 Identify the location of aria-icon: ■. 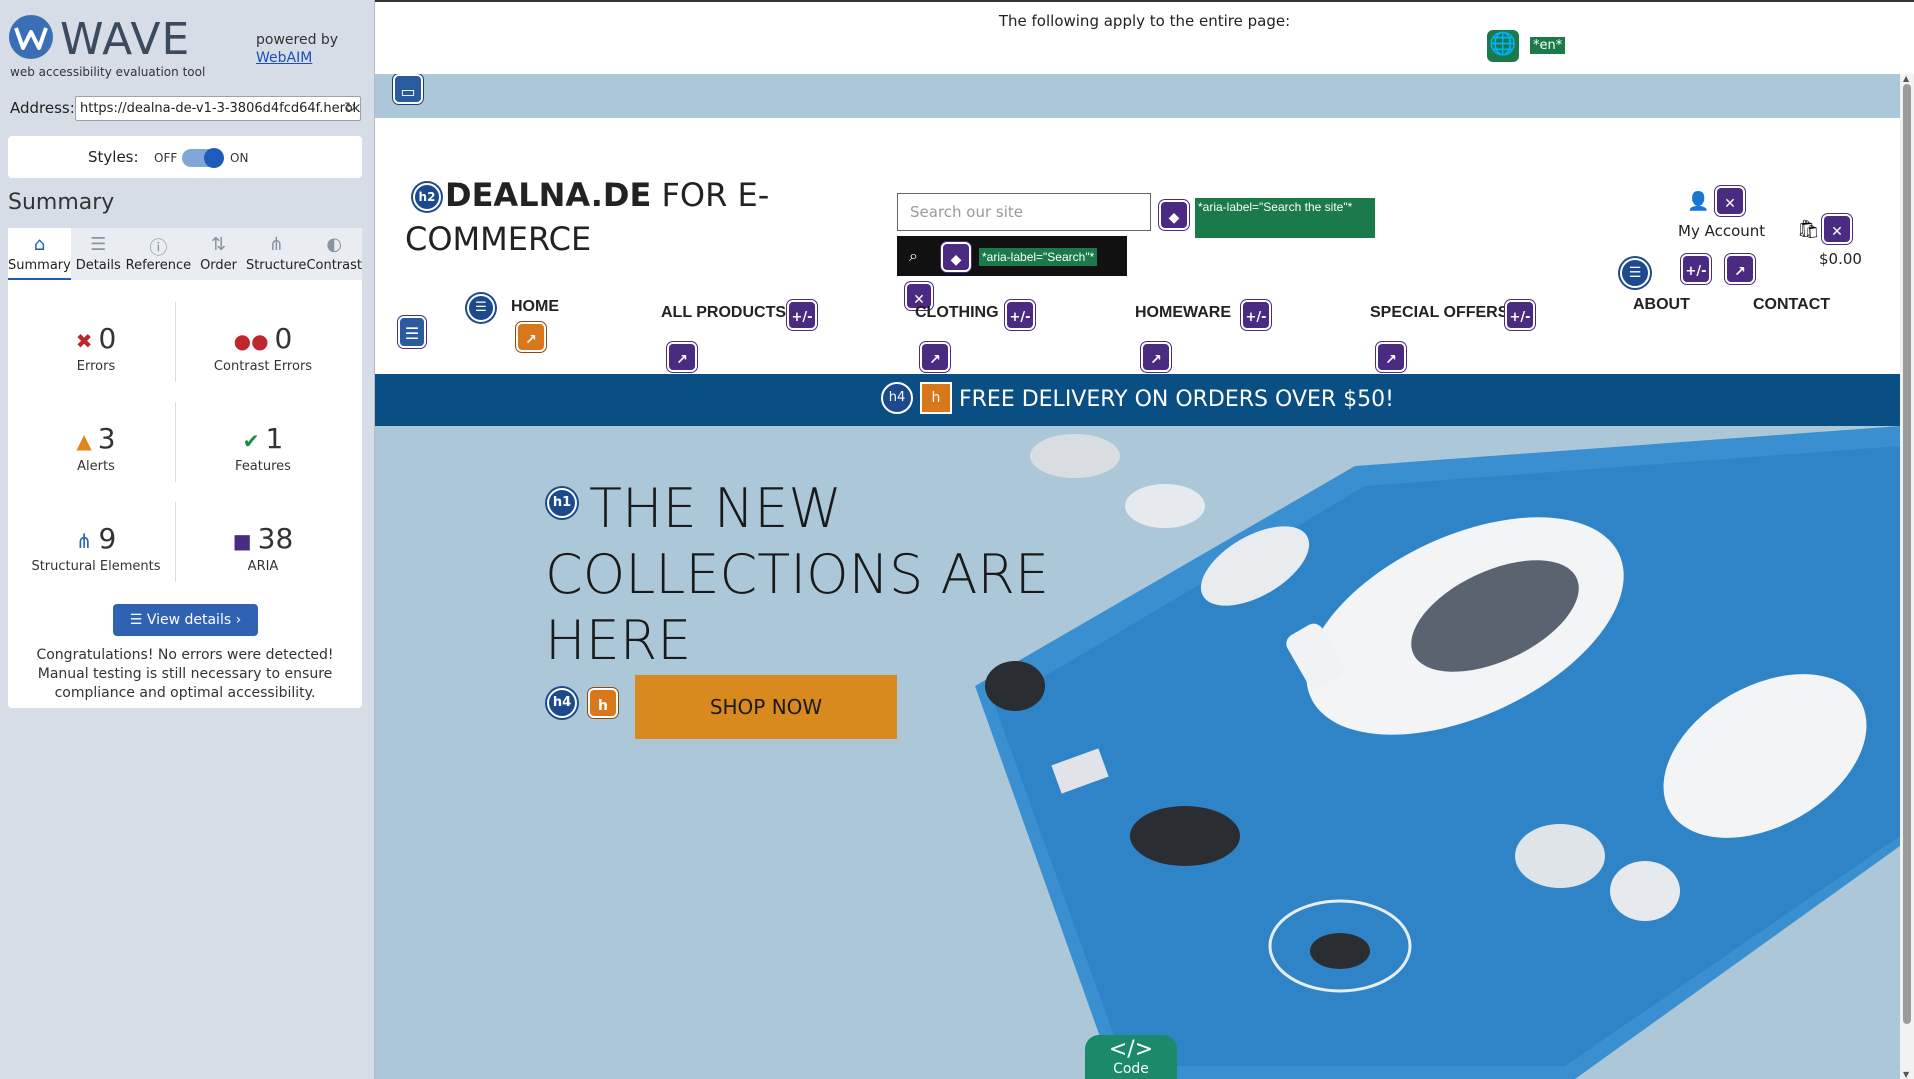
(242, 541).